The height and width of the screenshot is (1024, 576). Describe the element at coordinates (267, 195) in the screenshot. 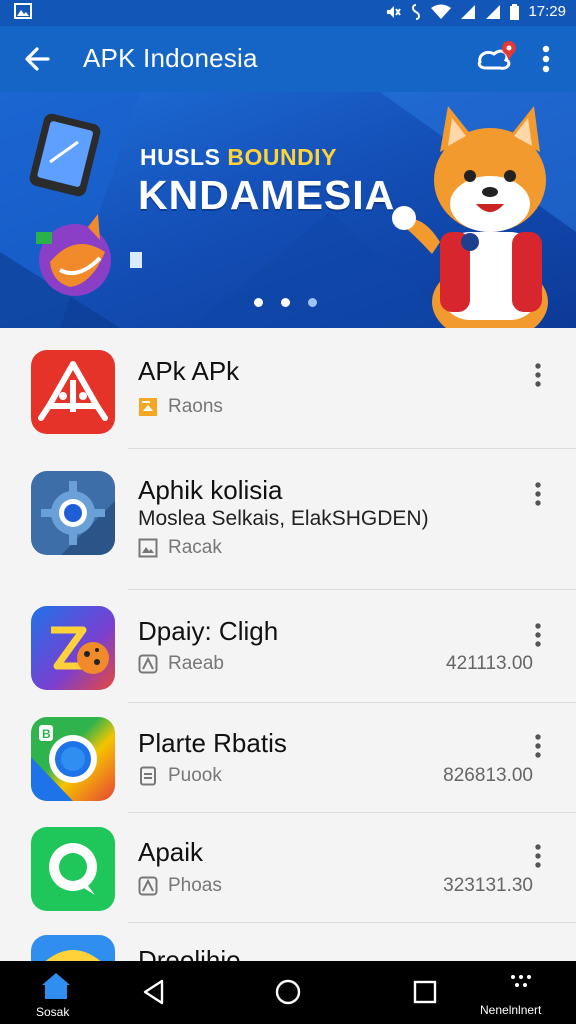

I see `banner-title: KNDAMESIA` at that location.